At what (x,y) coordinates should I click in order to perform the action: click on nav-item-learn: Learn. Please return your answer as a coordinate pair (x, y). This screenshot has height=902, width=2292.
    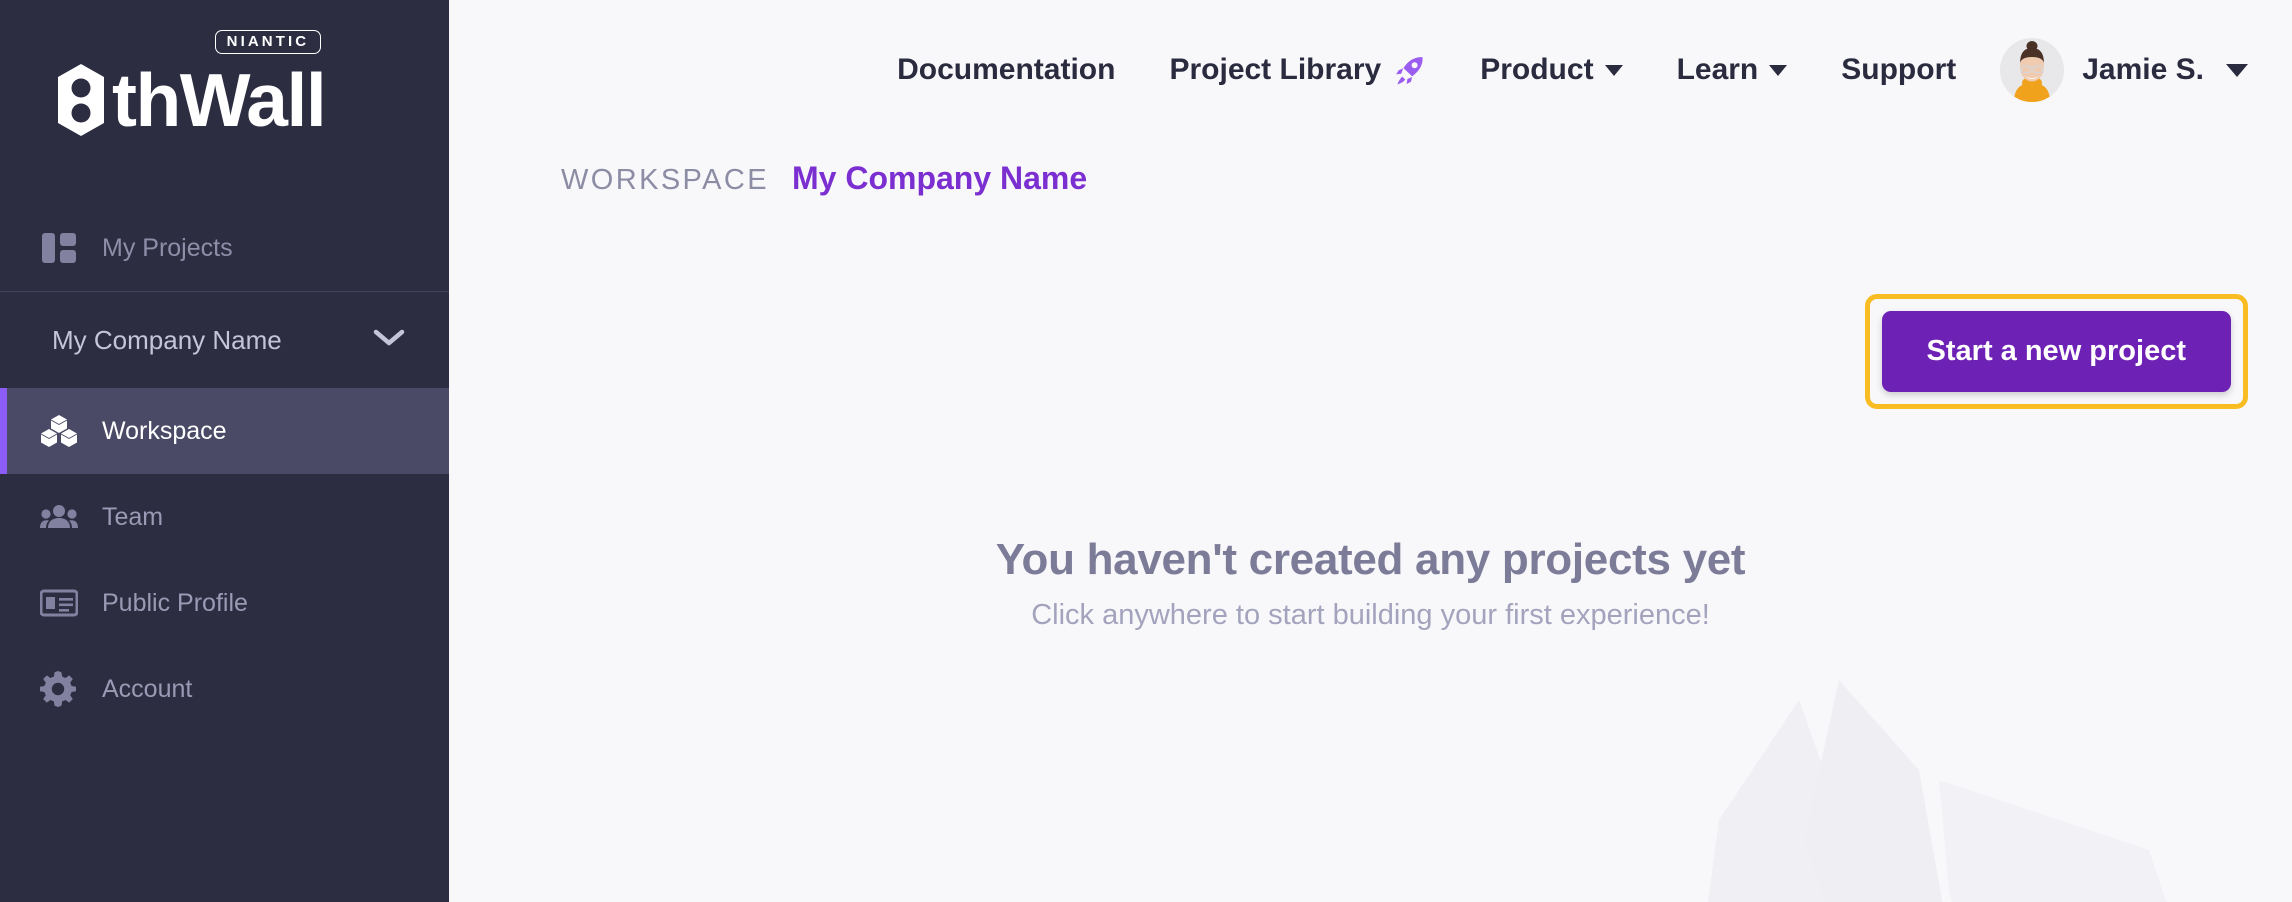
    Looking at the image, I should click on (1732, 70).